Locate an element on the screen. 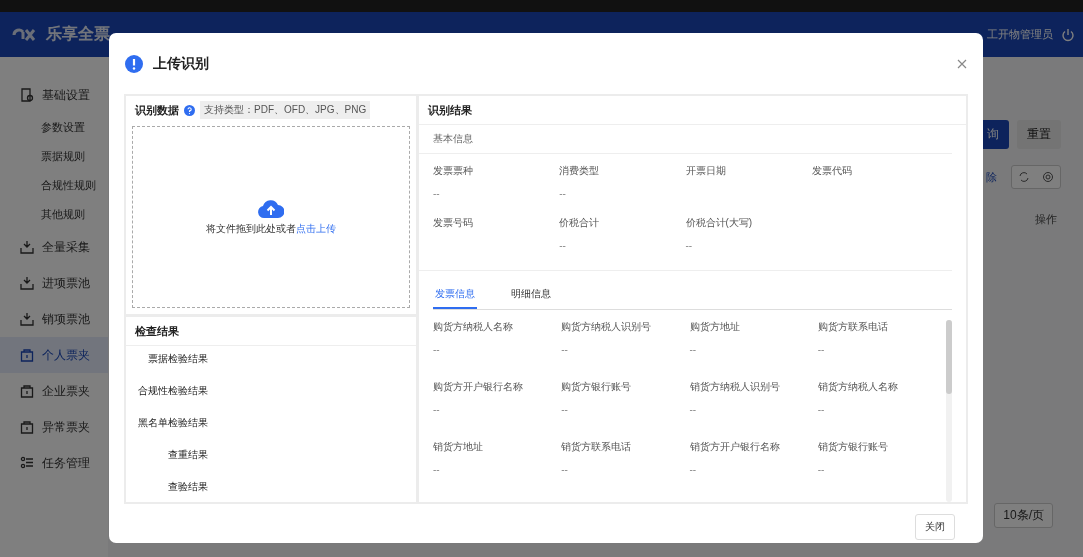 The height and width of the screenshot is (557, 1083). field-label: 销货方联系电话 is located at coordinates (597, 447).